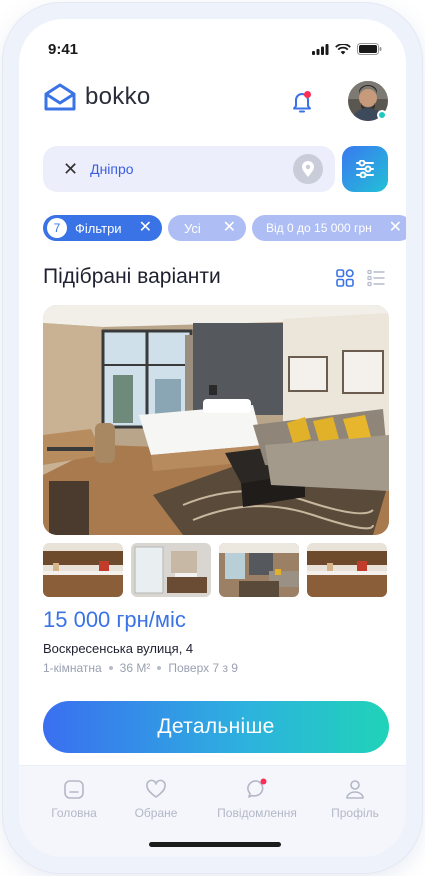 Image resolution: width=425 pixels, height=876 pixels. I want to click on grid-view-icon, so click(345, 278).